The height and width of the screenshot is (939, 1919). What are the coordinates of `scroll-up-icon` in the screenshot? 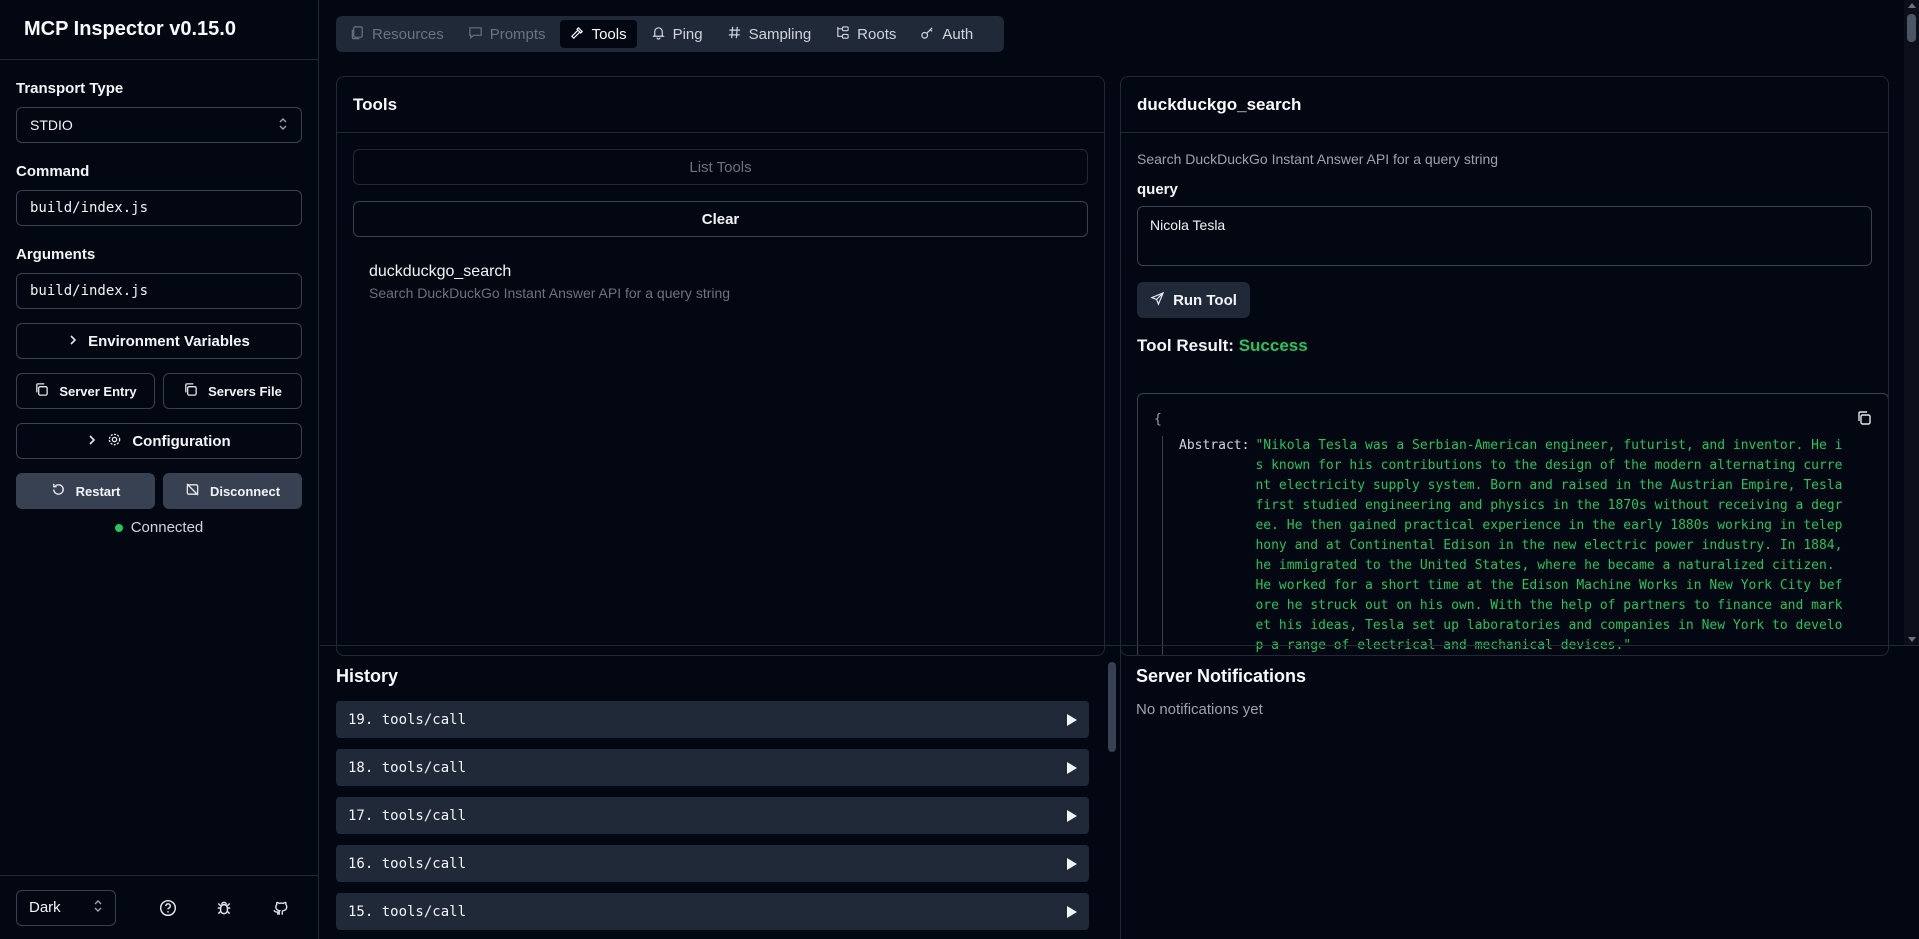 It's located at (1912, 5).